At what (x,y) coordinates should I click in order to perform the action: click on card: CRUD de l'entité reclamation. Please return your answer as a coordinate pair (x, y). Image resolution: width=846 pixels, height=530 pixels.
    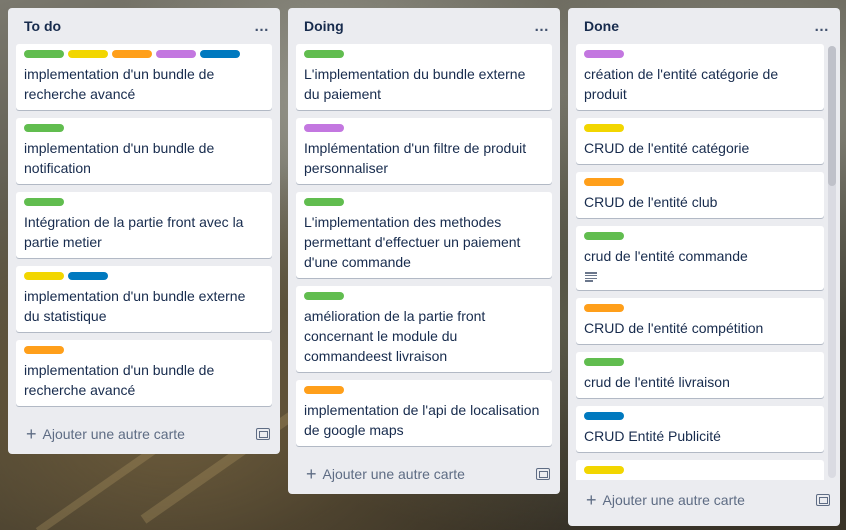
    Looking at the image, I should click on (700, 470).